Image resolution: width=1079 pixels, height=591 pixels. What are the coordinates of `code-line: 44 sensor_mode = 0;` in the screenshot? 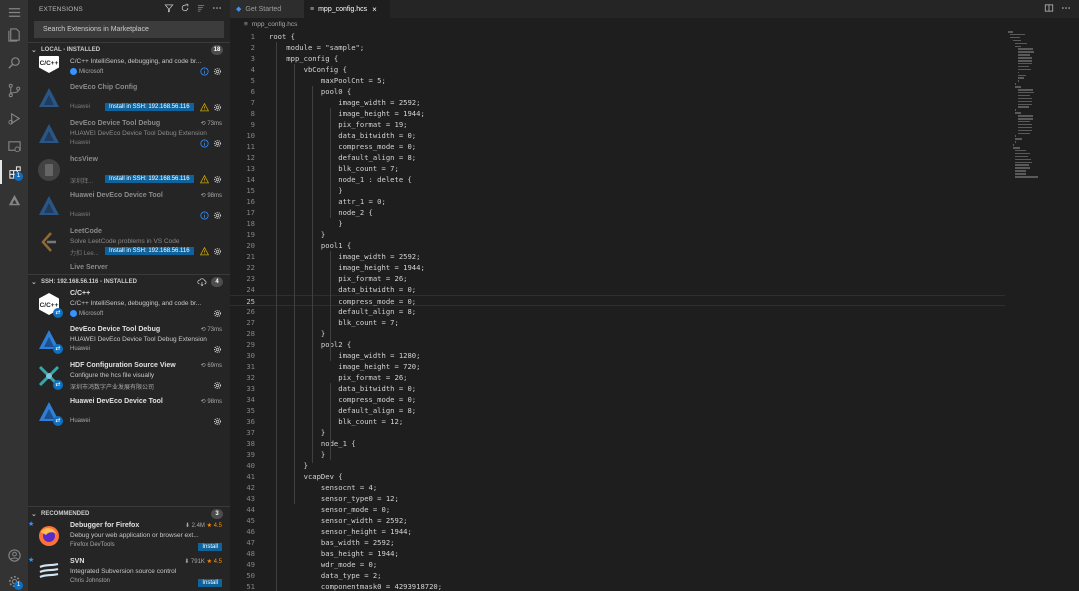 It's located at (617, 509).